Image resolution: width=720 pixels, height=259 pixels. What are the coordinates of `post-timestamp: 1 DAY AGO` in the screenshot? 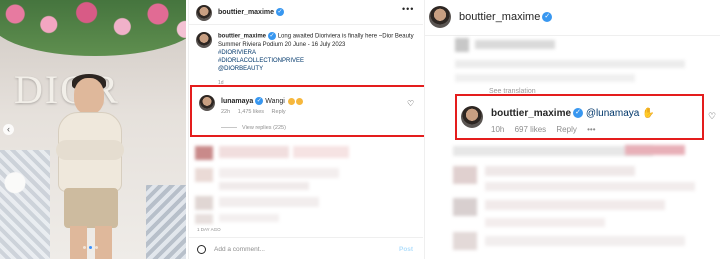 It's located at (209, 229).